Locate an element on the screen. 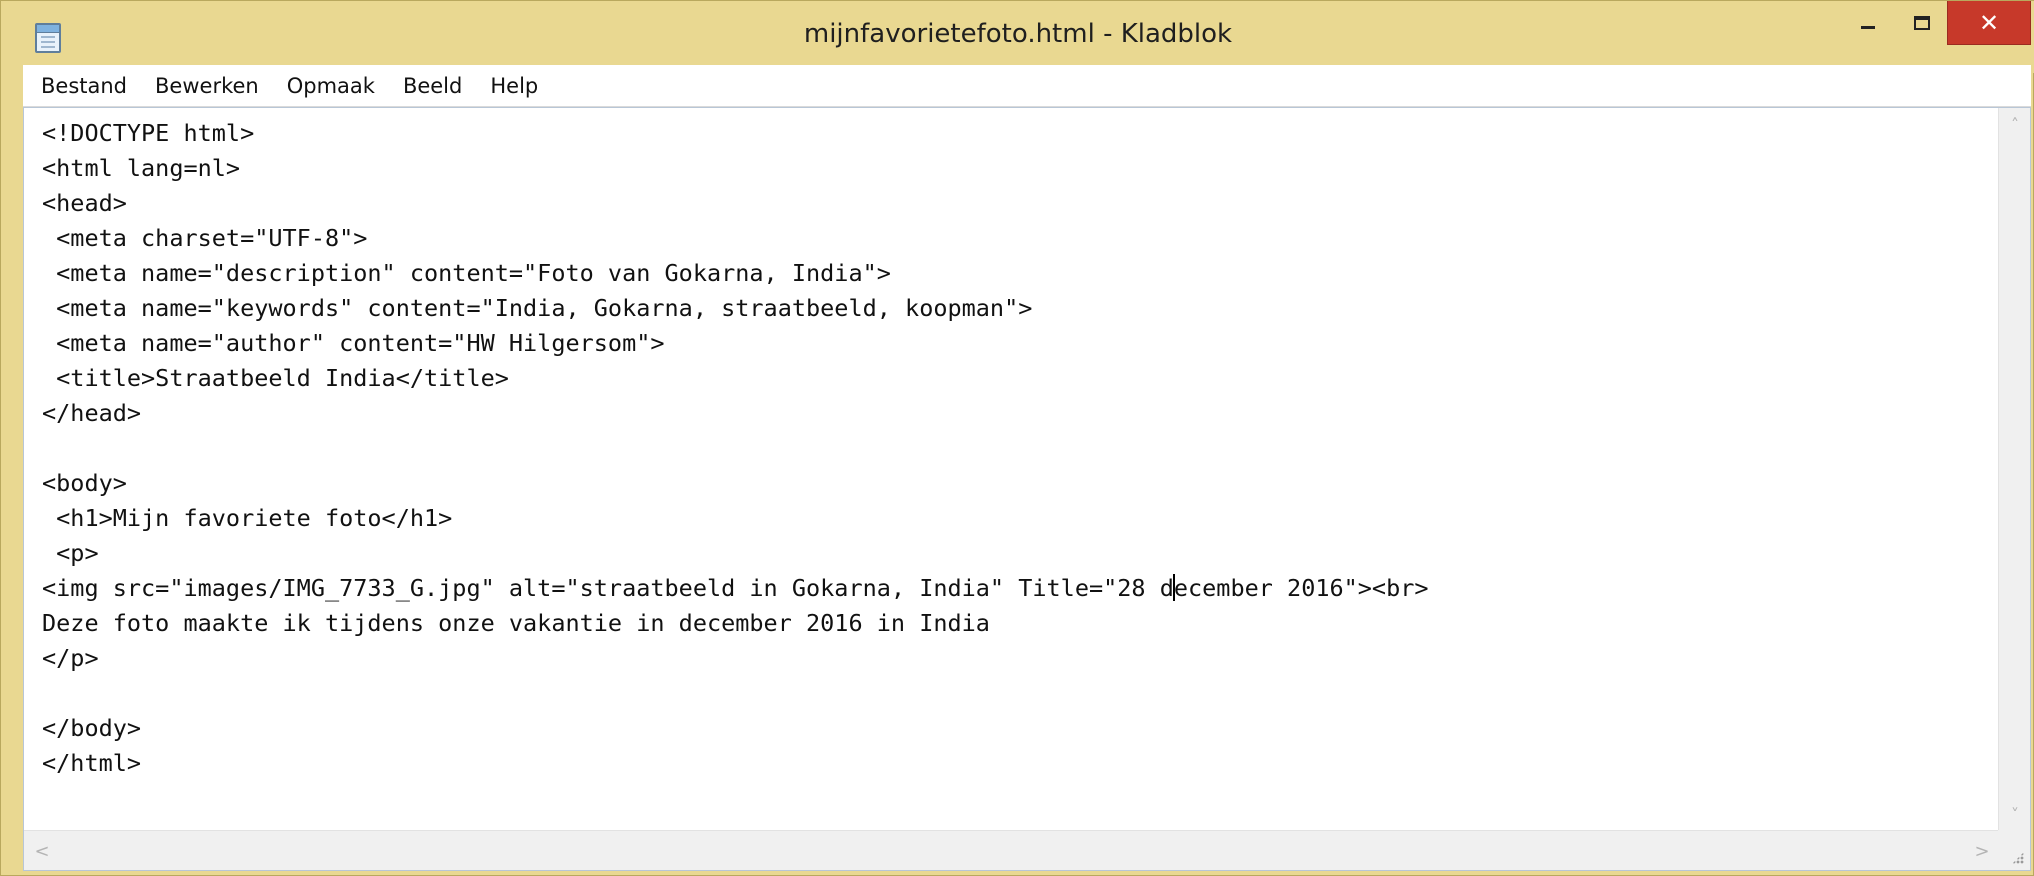 The image size is (2034, 876). menu-item-beeld: Beeld is located at coordinates (432, 86).